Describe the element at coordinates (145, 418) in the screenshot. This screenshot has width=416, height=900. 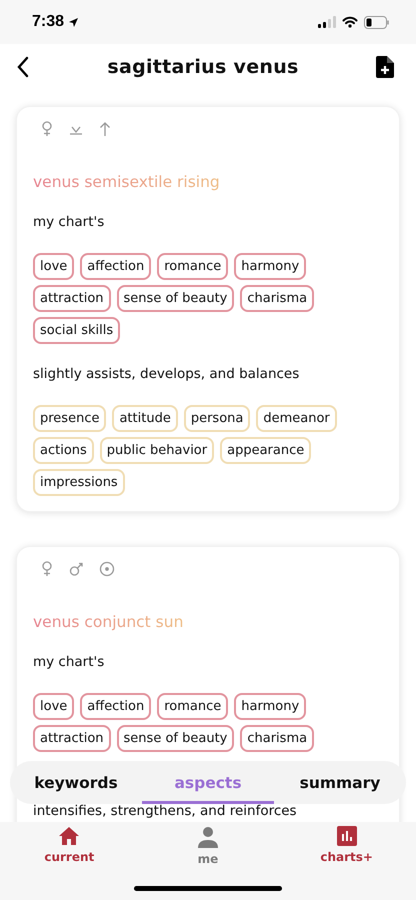
I see `keyword-tag: attitude` at that location.